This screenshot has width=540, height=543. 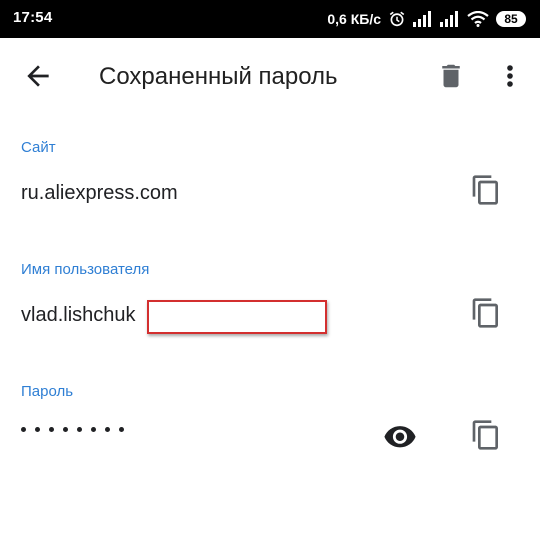 I want to click on copy-site-button, so click(x=486, y=190).